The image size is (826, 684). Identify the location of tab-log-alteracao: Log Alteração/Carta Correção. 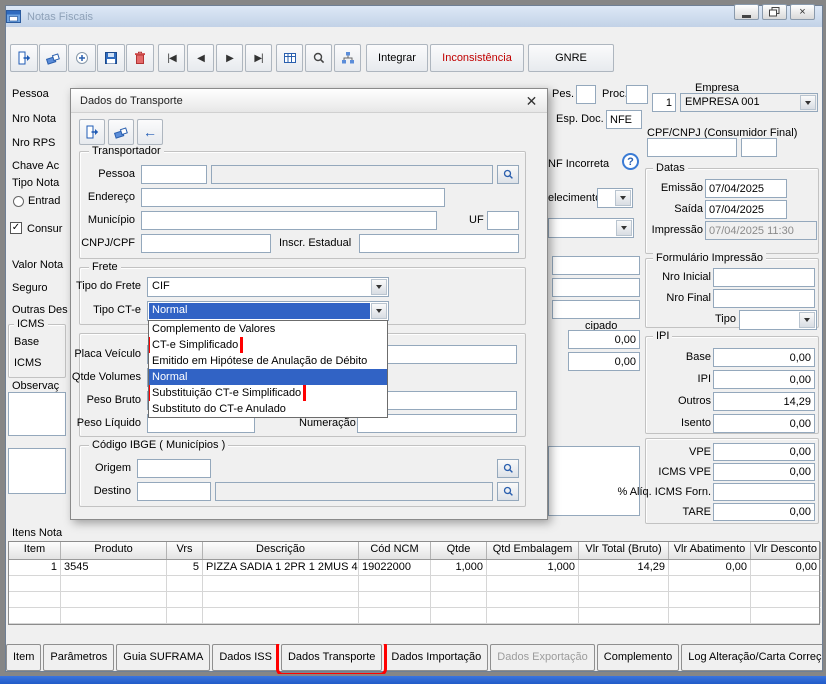
(751, 657).